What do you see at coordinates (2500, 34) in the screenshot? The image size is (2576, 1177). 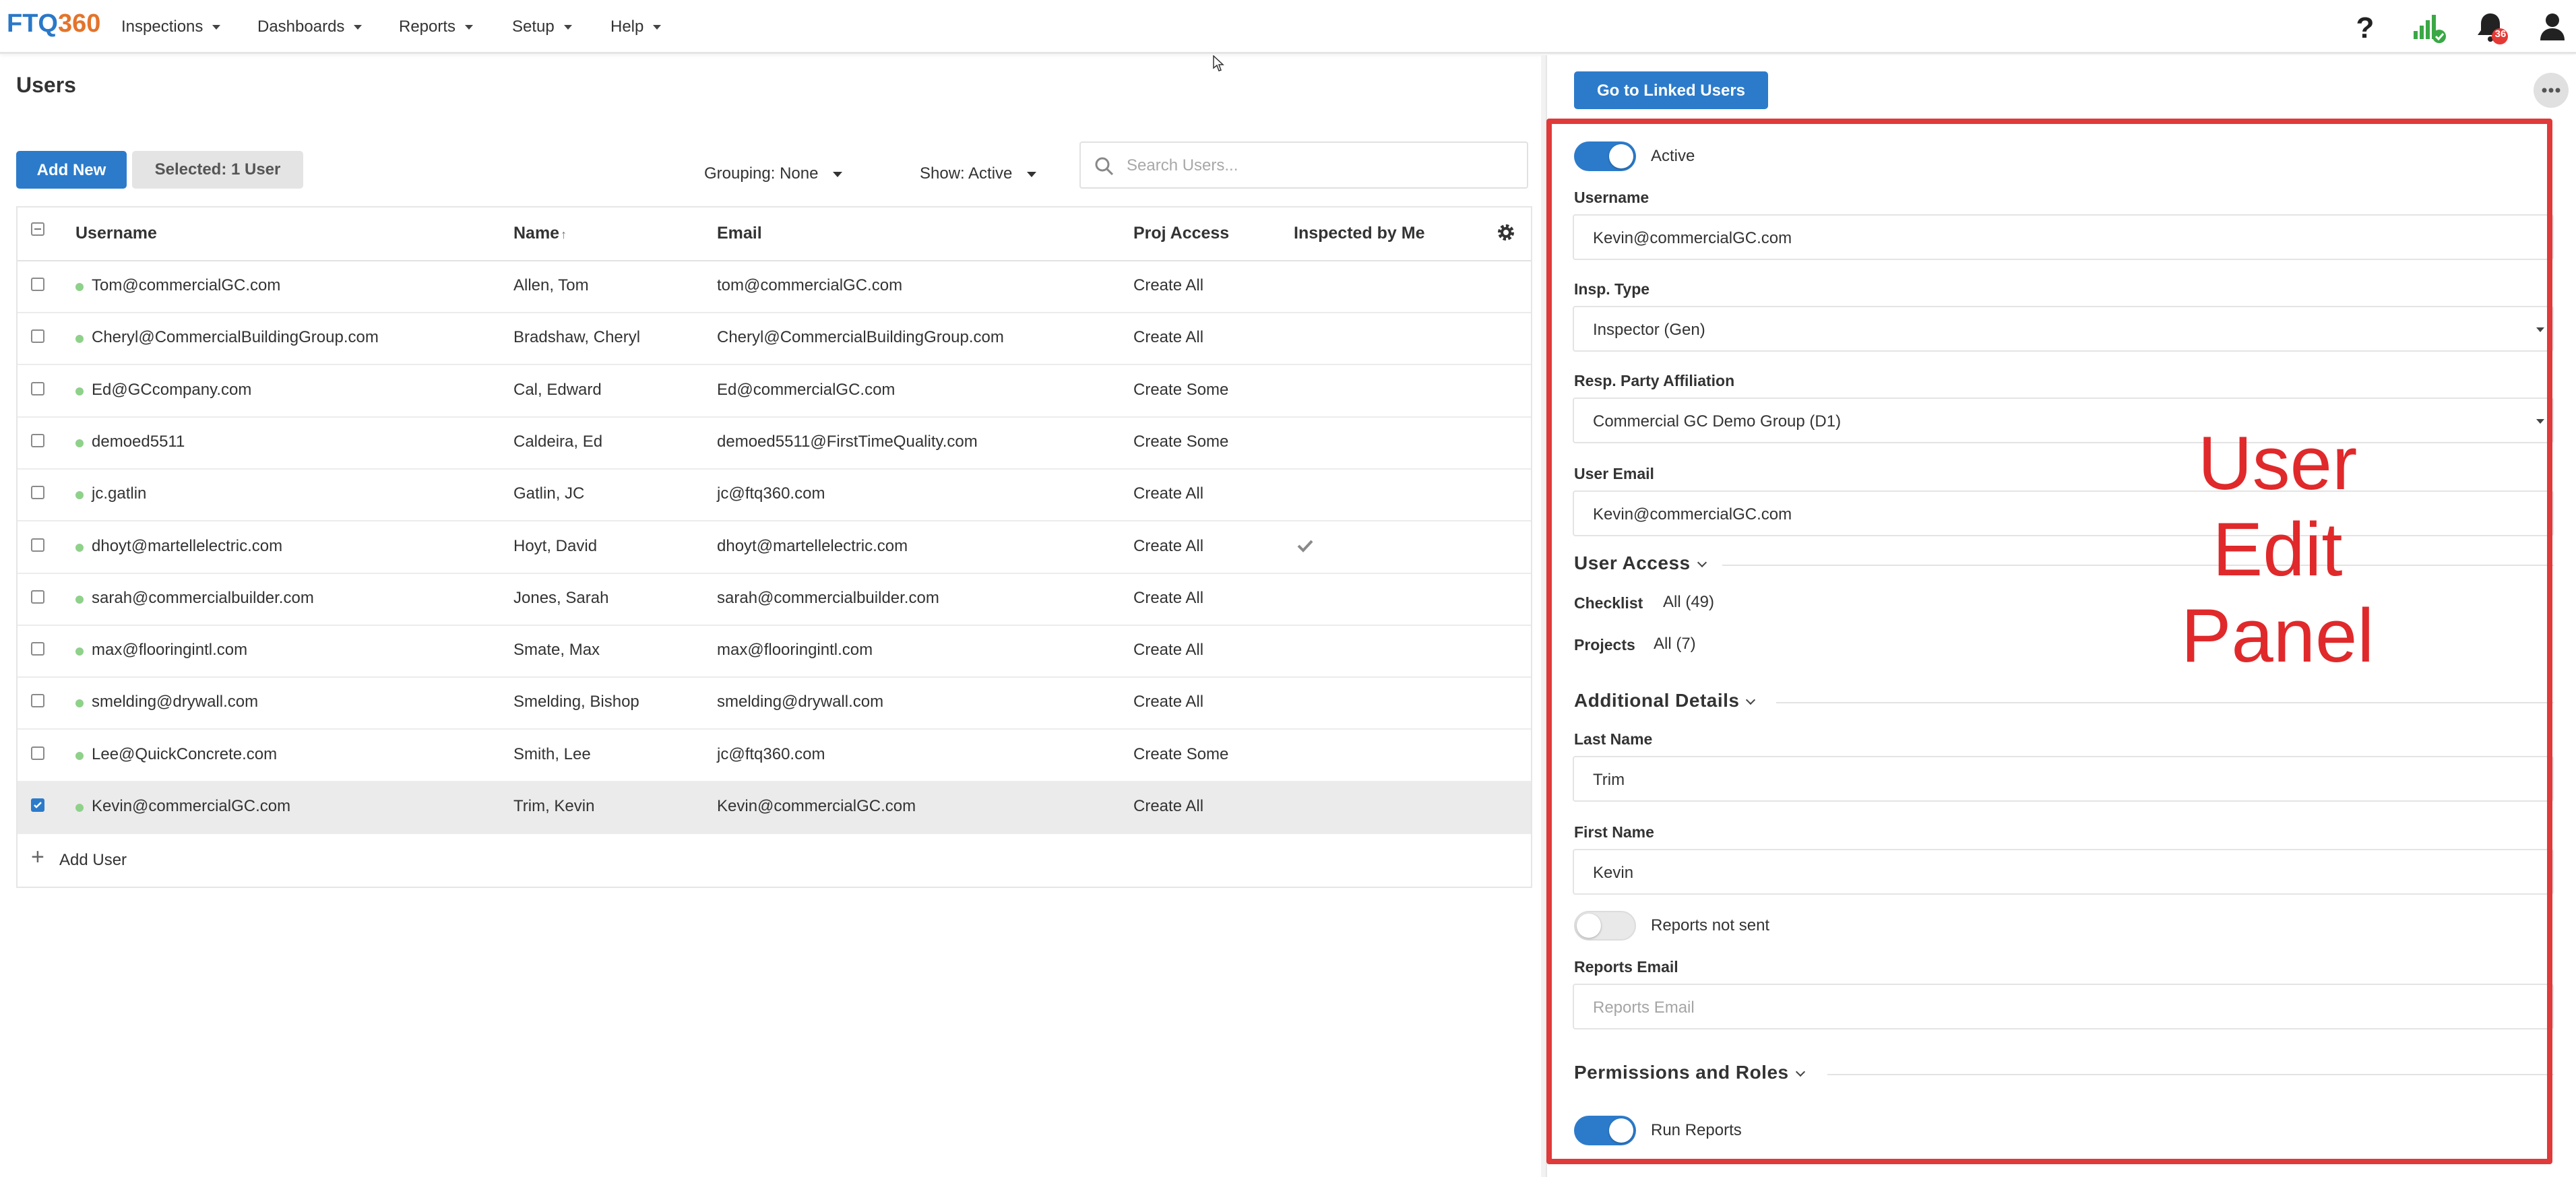 I see `notification-badge: 36` at bounding box center [2500, 34].